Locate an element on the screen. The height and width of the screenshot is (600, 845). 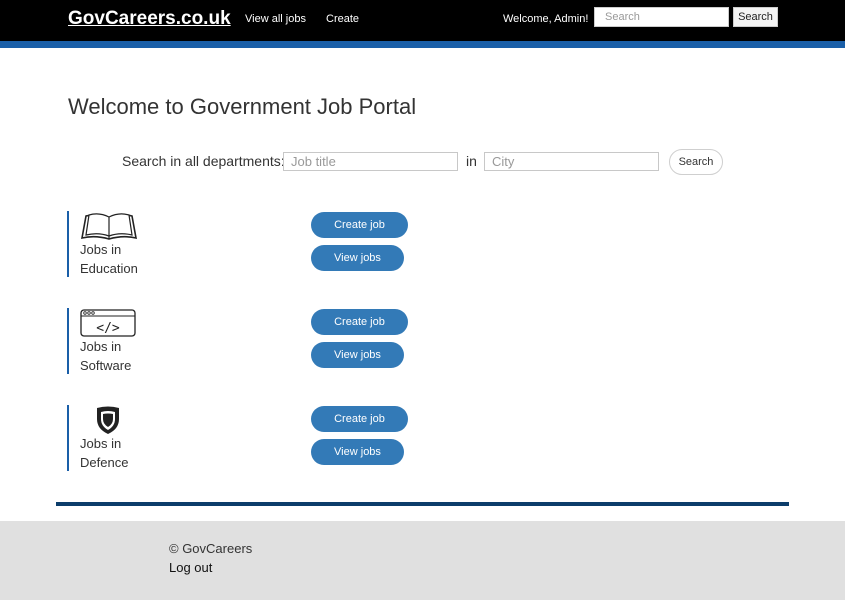
footer-copyright: © GovCareers is located at coordinates (211, 548).